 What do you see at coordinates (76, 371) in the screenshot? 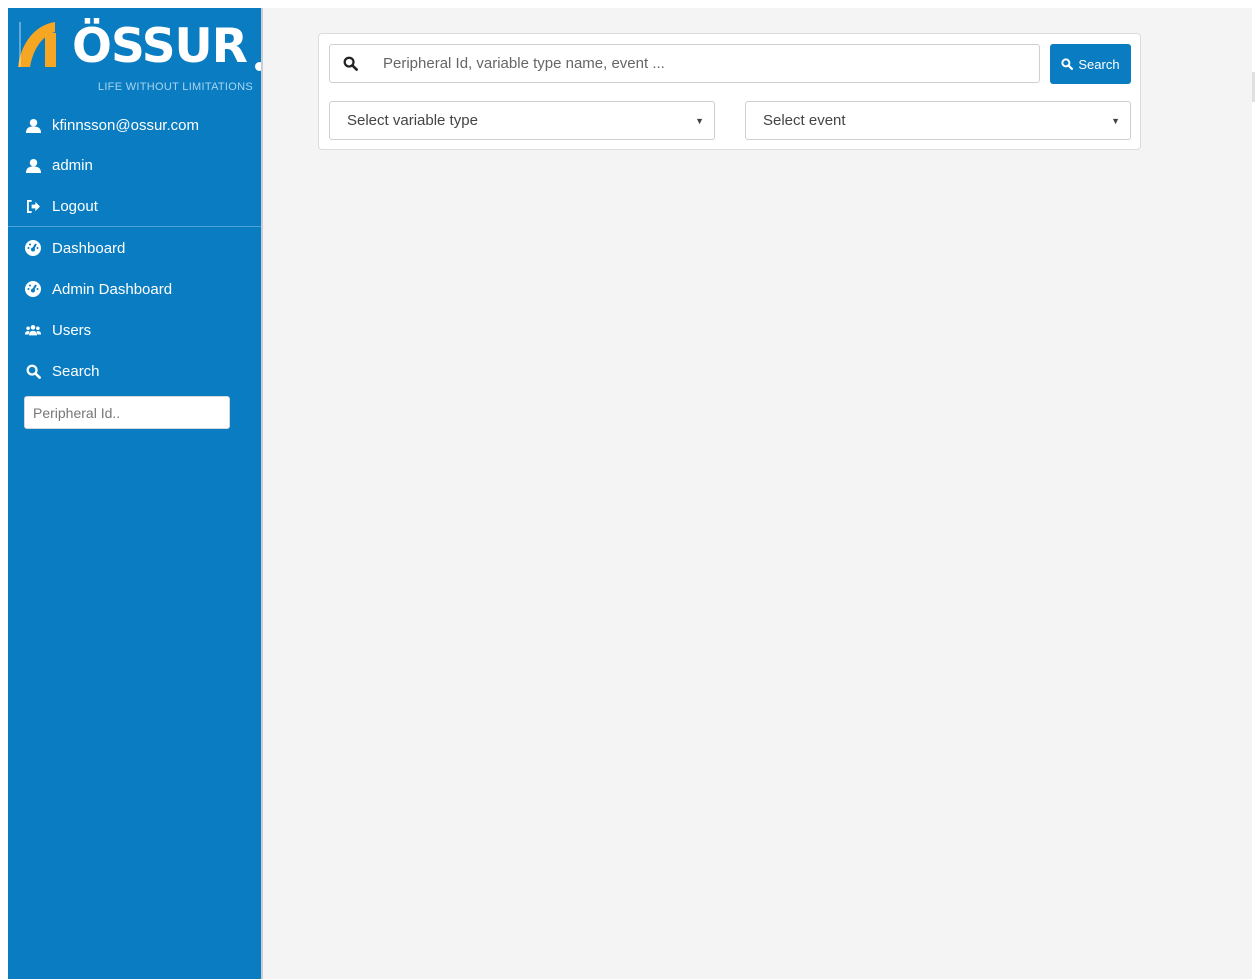
I see `search-label: Search` at bounding box center [76, 371].